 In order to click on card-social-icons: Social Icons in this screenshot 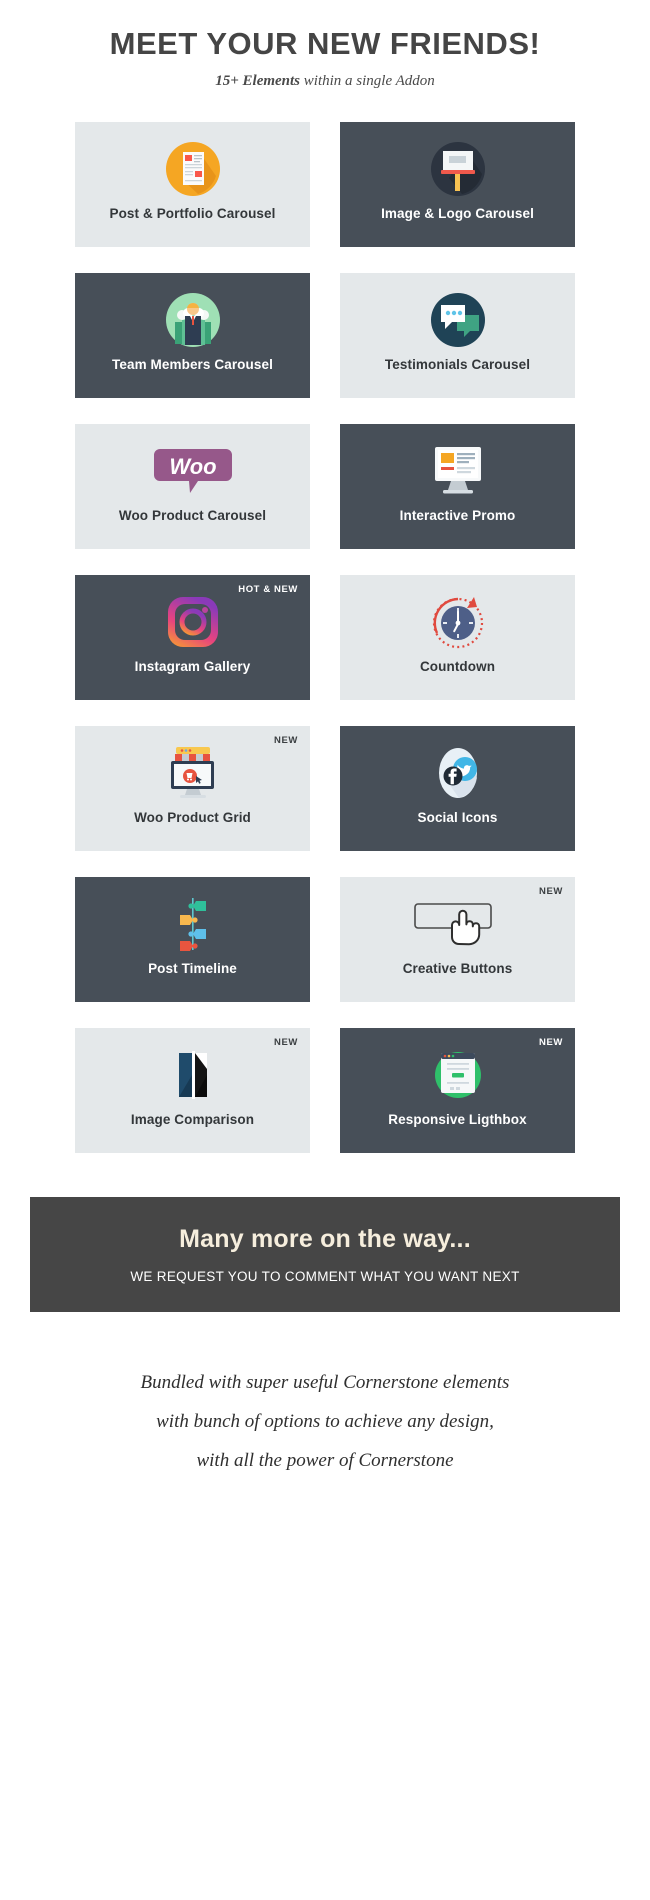, I will do `click(457, 788)`.